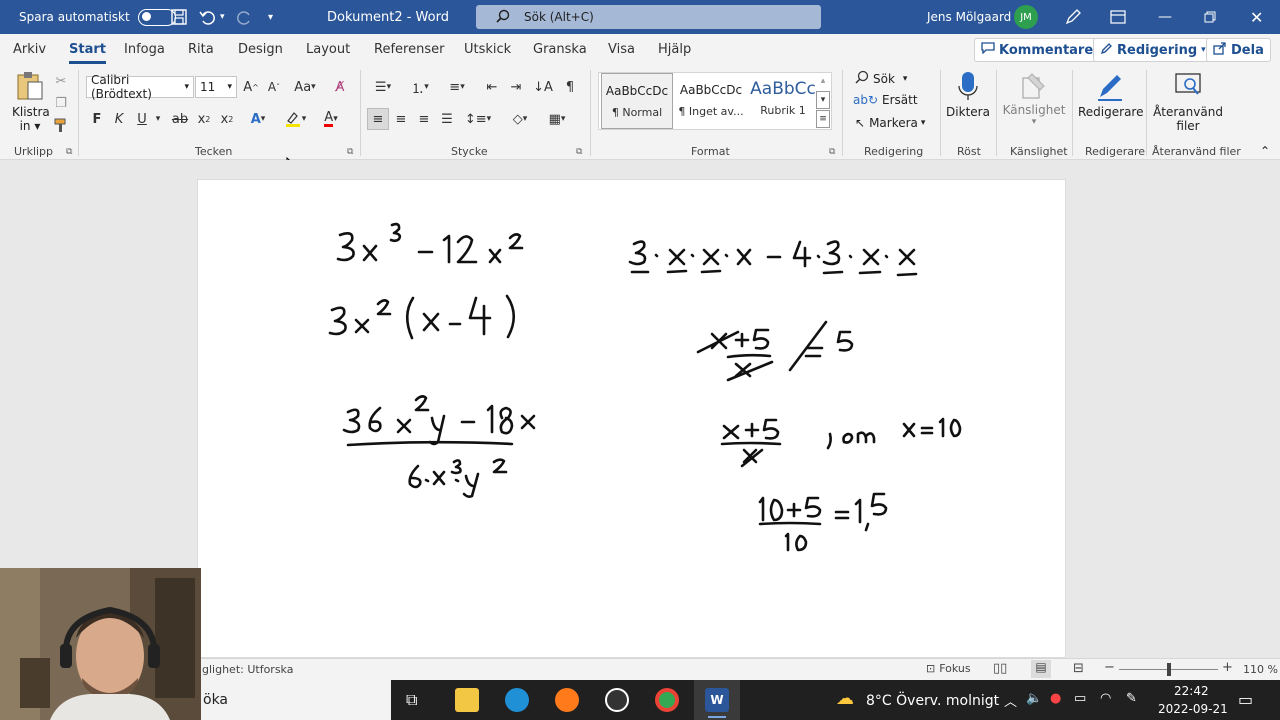 Image resolution: width=1280 pixels, height=720 pixels. What do you see at coordinates (296, 700) in the screenshot?
I see `taskbar-search: öka` at bounding box center [296, 700].